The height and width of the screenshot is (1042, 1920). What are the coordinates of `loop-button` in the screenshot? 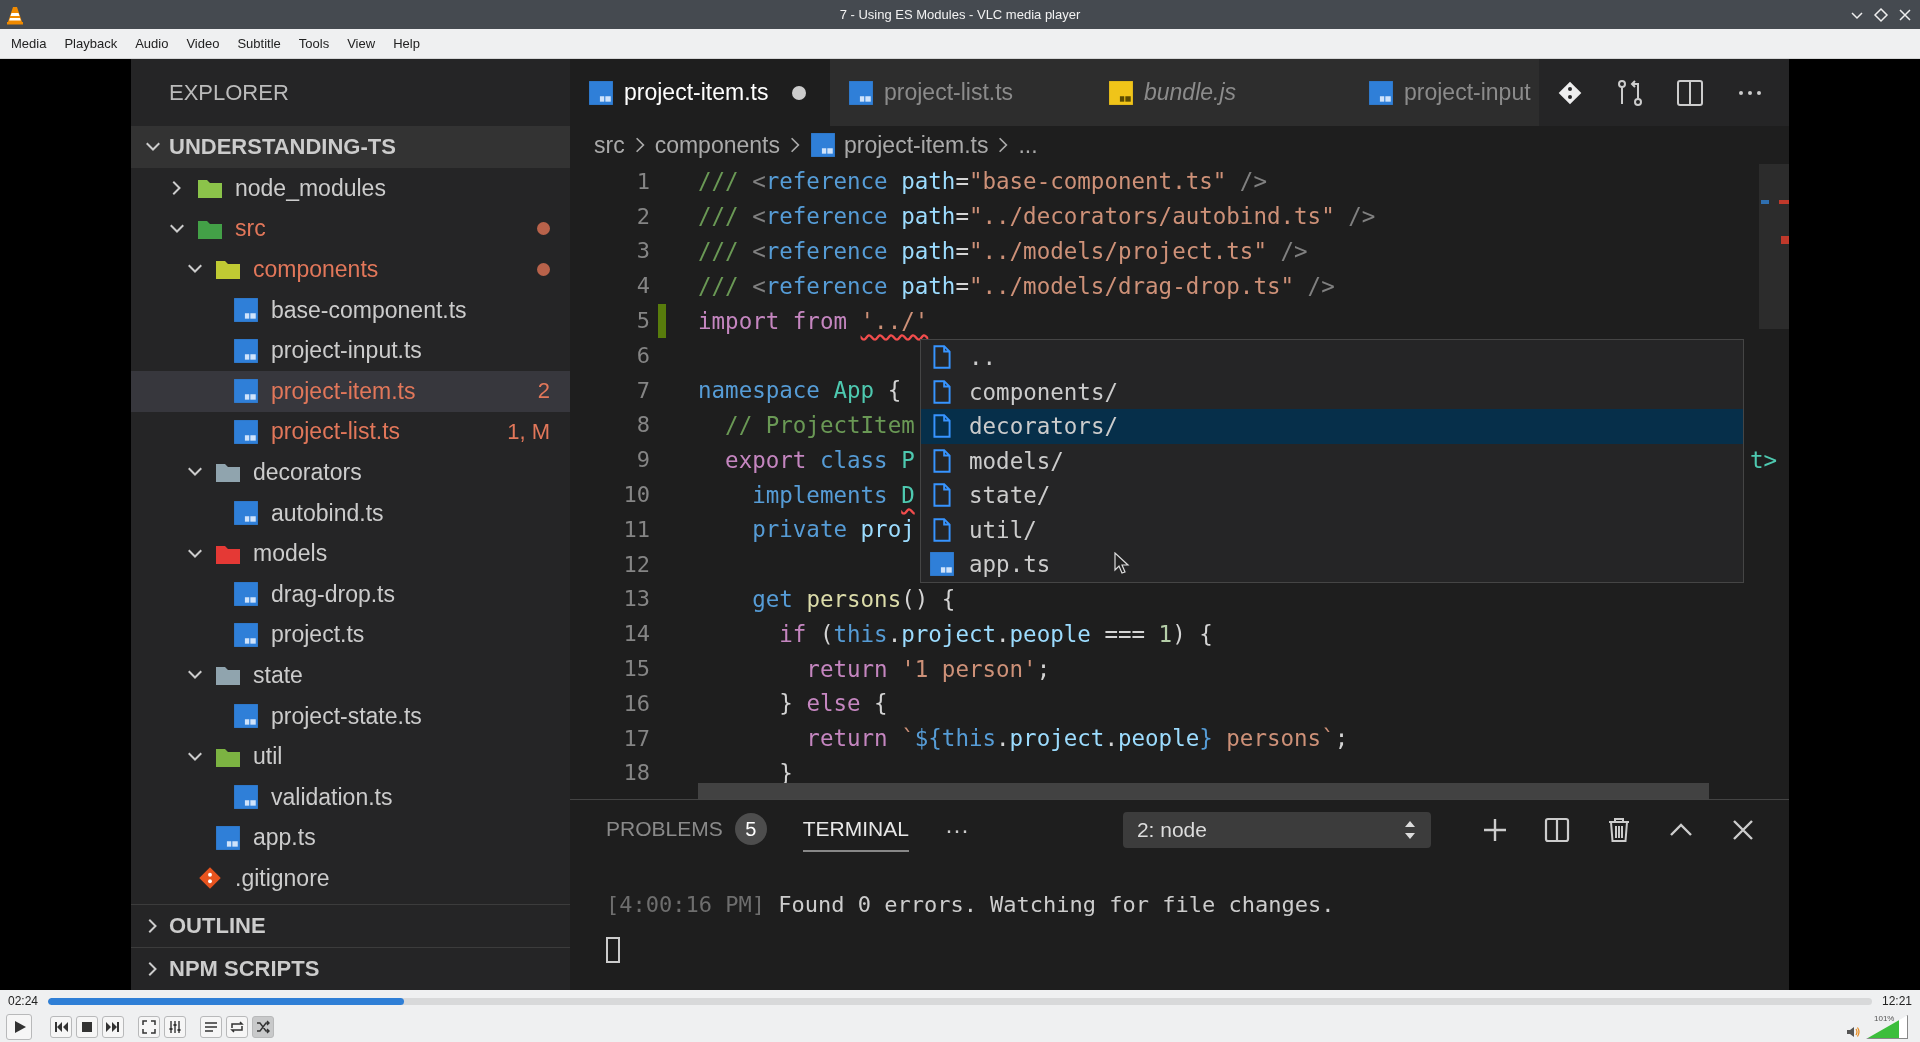 It's located at (237, 1027).